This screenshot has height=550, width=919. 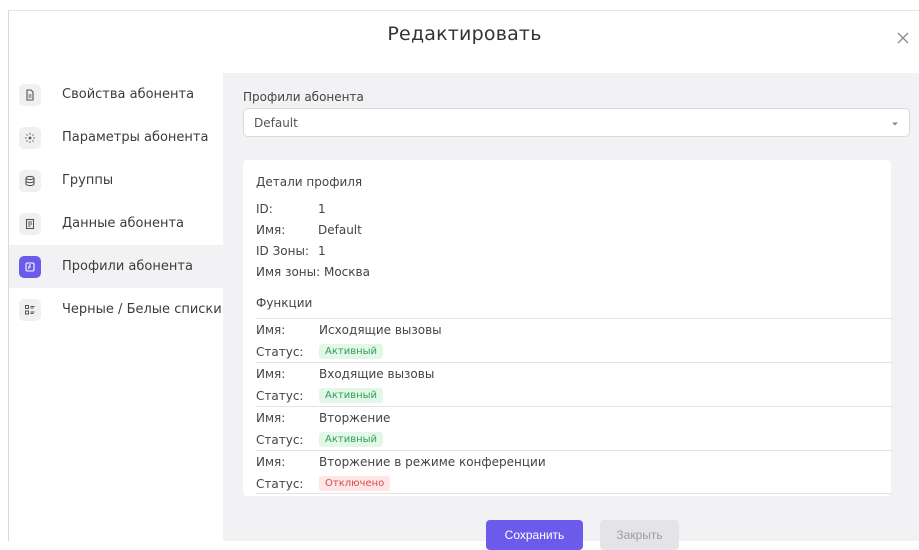 I want to click on sidebar-item-subscriber-profiles: Профили абонента, so click(x=116, y=266).